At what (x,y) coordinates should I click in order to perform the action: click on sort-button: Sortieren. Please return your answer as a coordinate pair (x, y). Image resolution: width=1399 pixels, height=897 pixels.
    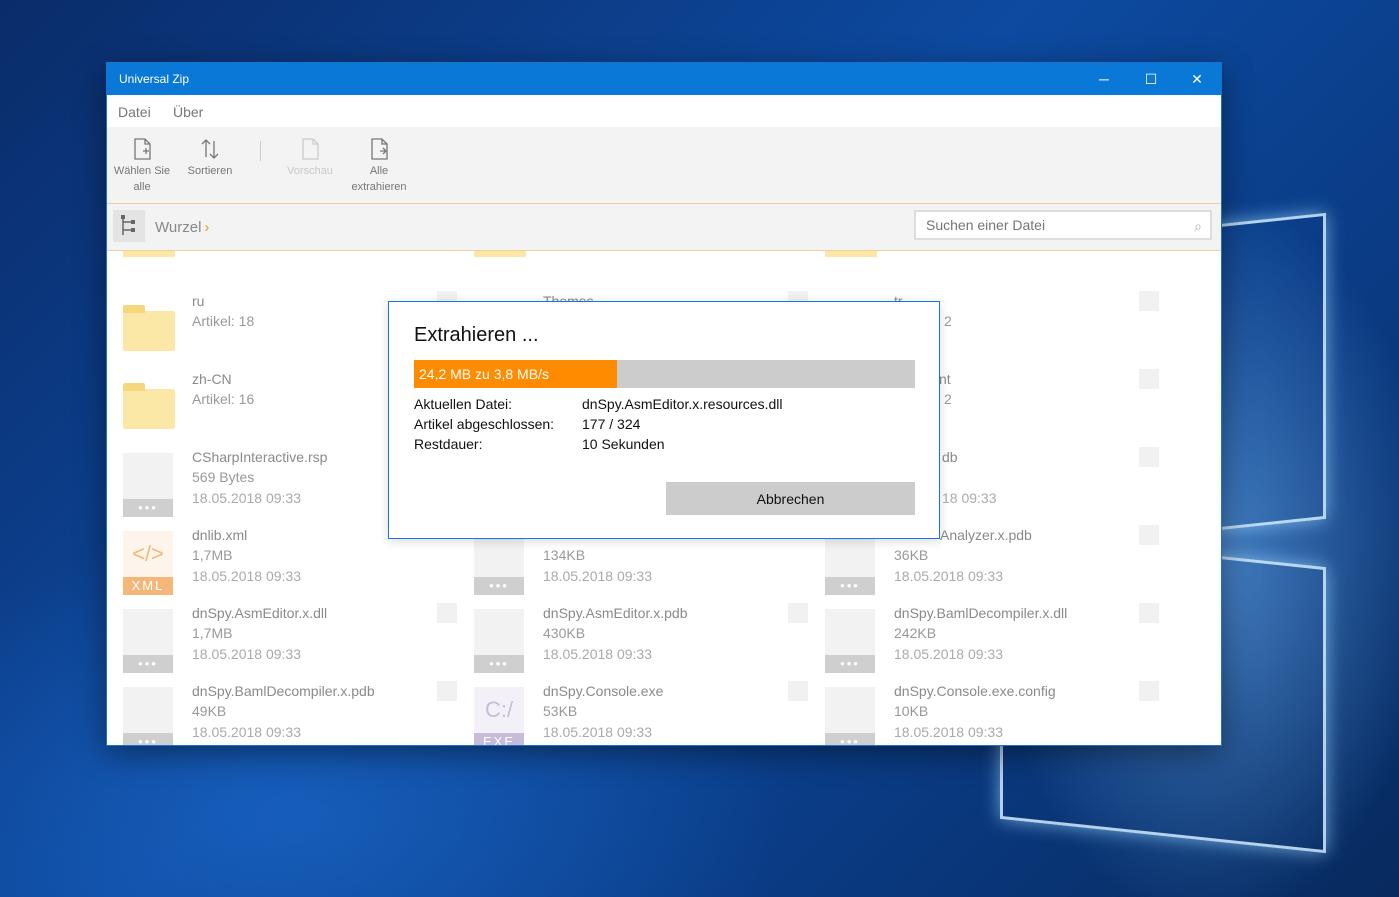
    Looking at the image, I should click on (210, 158).